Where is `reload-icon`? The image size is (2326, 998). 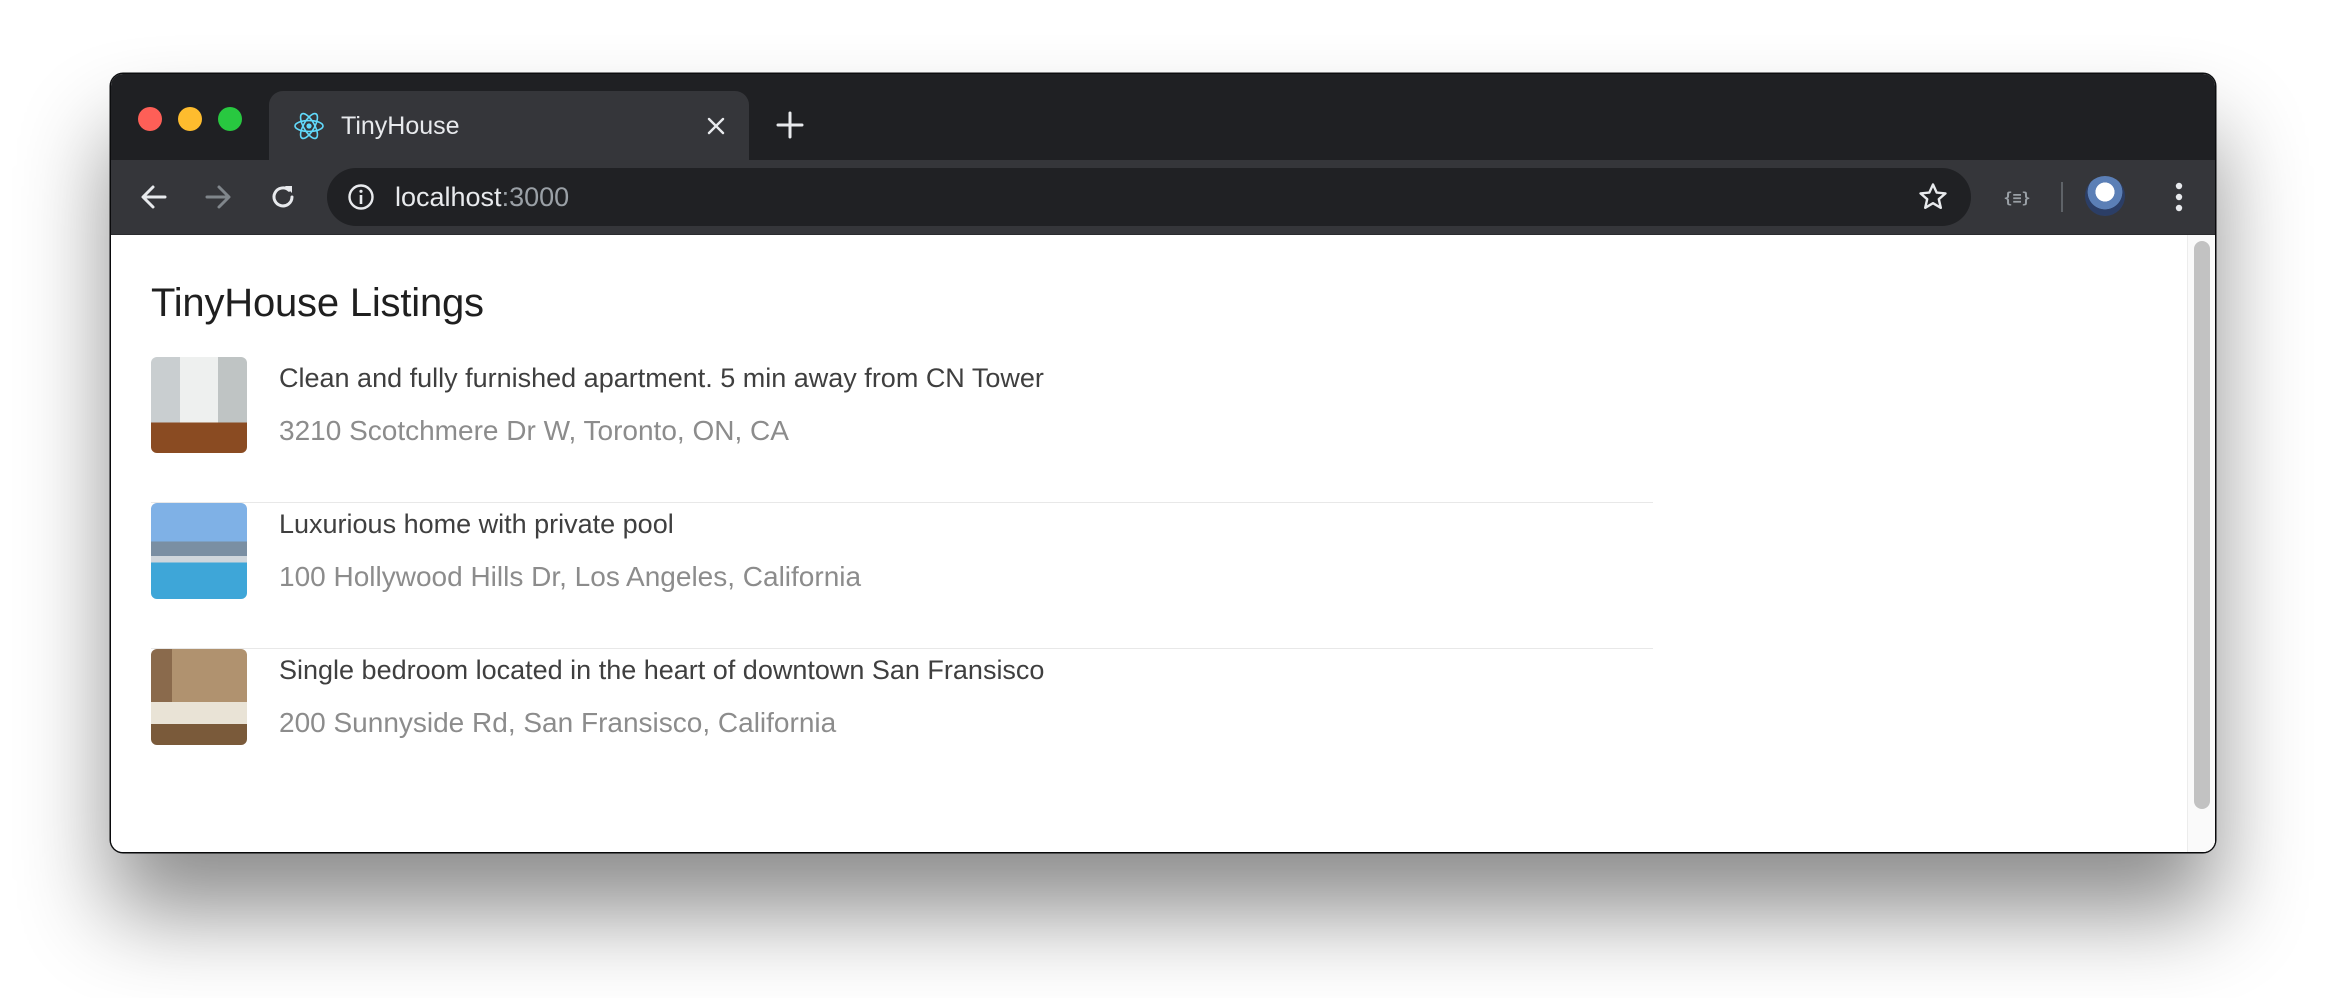 reload-icon is located at coordinates (283, 197).